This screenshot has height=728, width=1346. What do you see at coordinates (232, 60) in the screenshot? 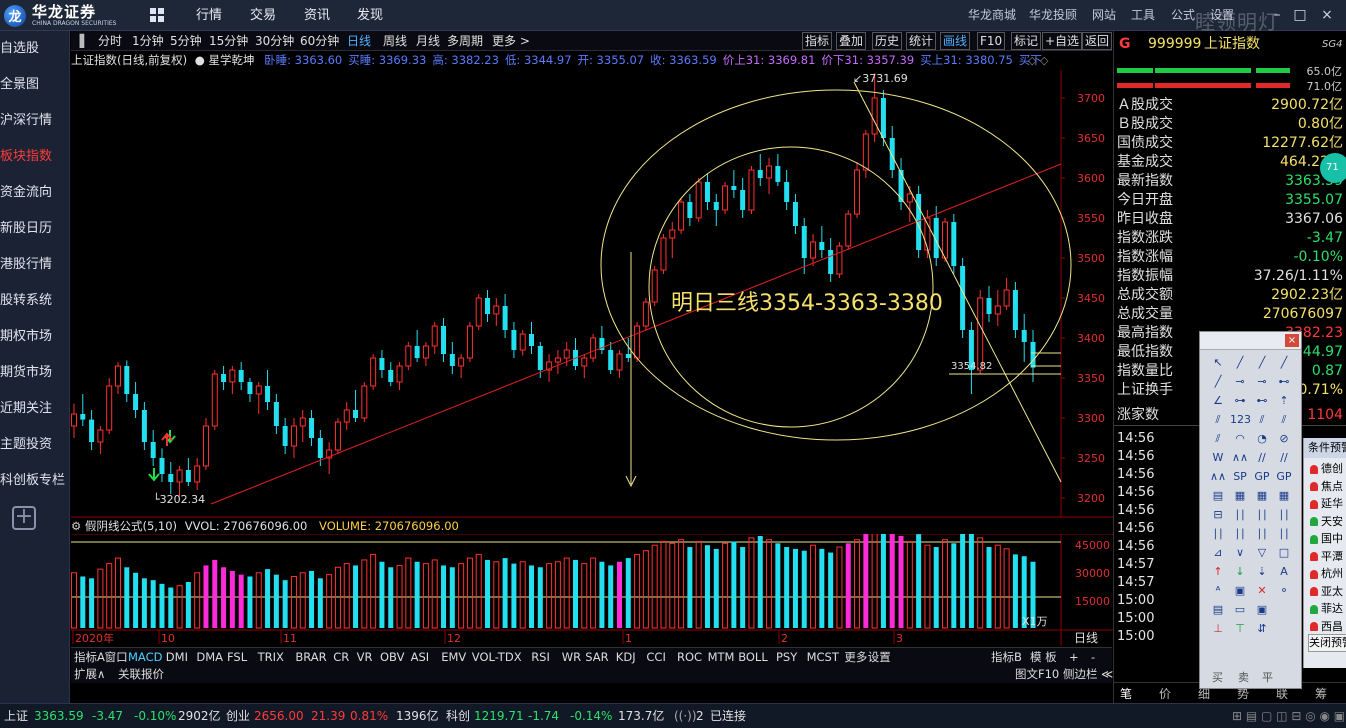
I see `formula-name: 星学乾坤` at bounding box center [232, 60].